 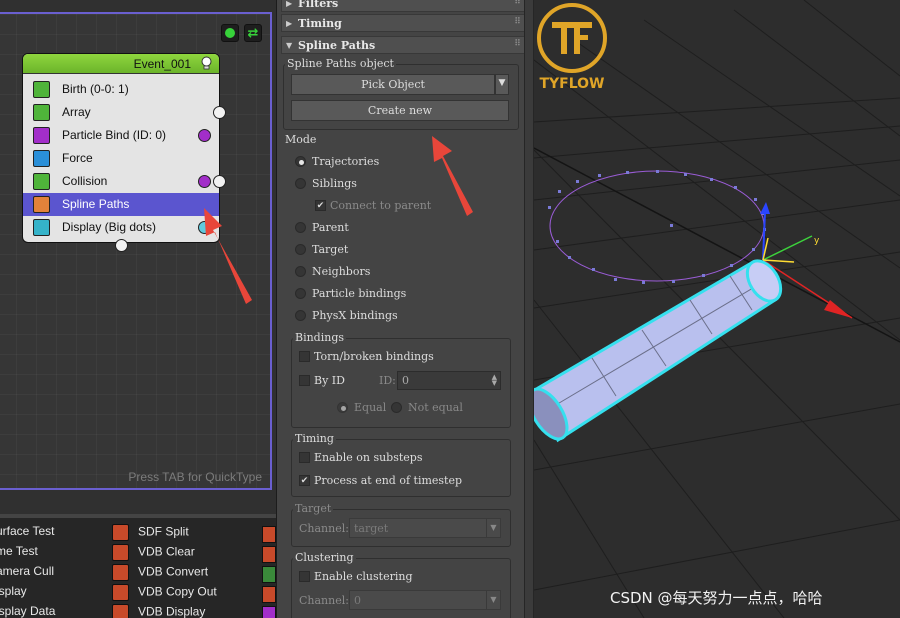 I want to click on vdb-clear-icon, so click(x=120, y=552).